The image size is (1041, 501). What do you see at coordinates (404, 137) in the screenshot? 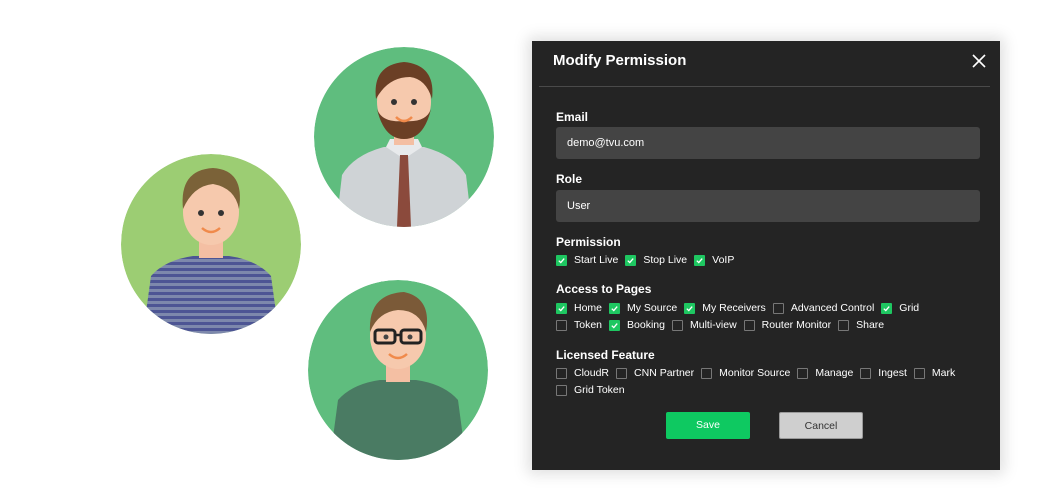
I see `bearded-man-avatar` at bounding box center [404, 137].